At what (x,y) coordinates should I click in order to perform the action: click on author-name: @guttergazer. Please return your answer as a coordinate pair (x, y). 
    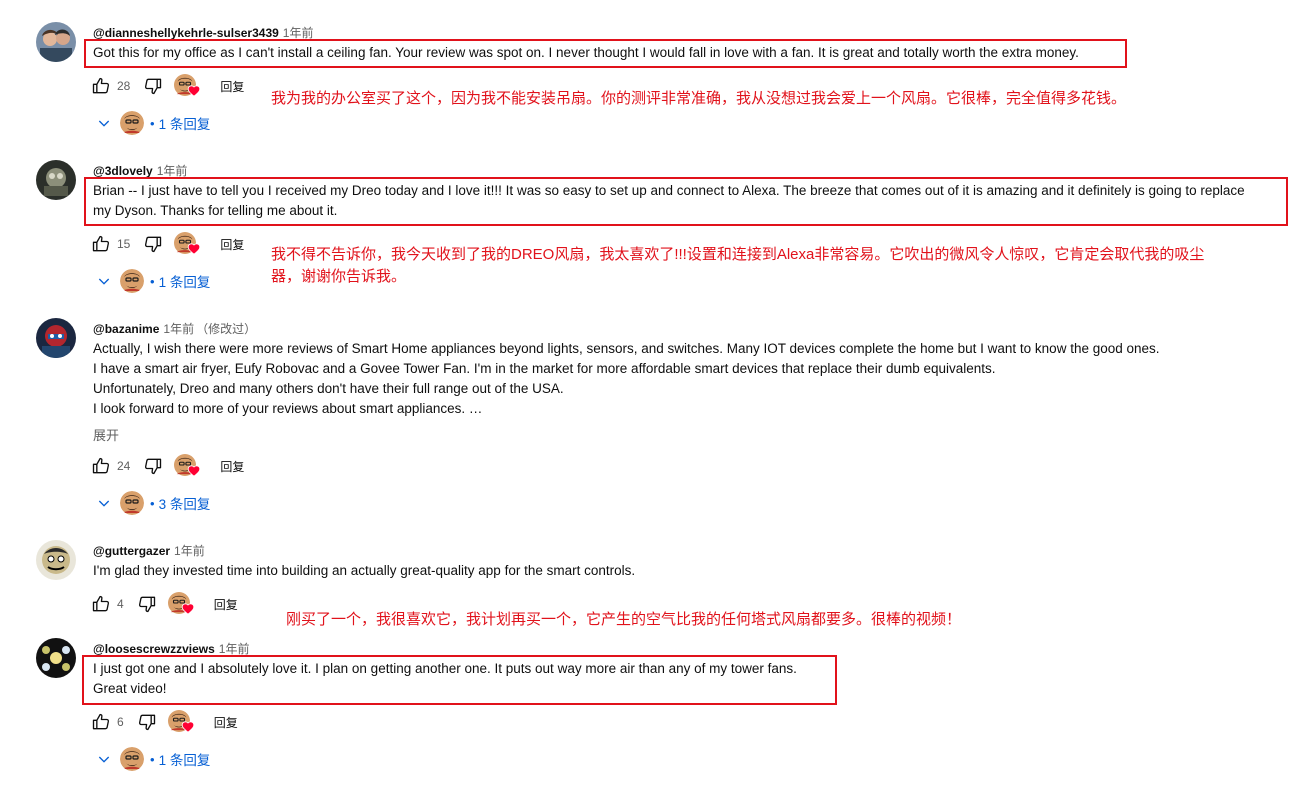
    Looking at the image, I should click on (131, 551).